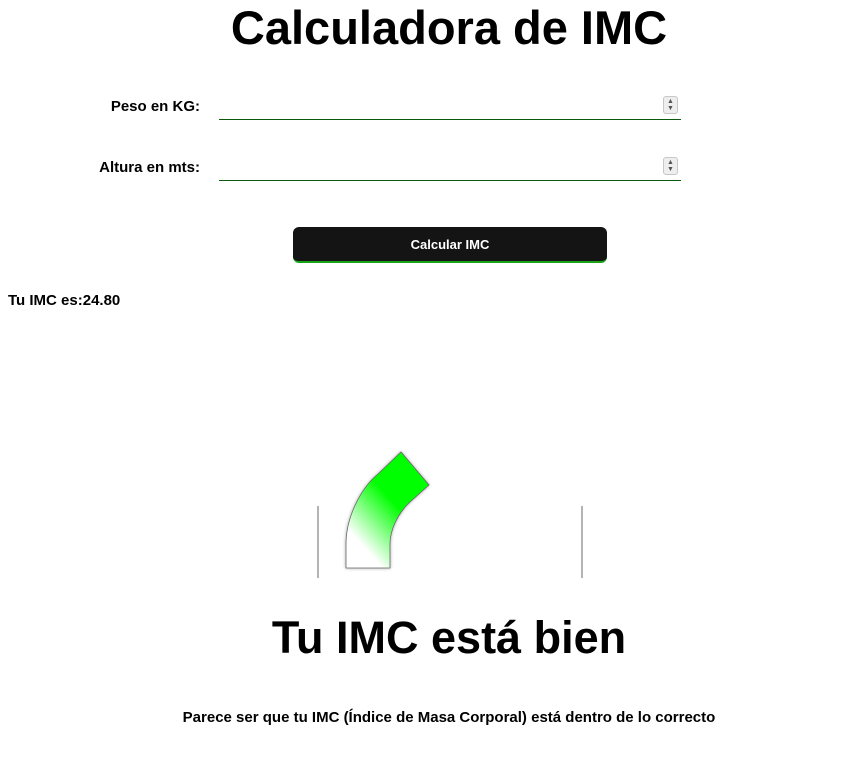 This screenshot has width=860, height=761. Describe the element at coordinates (155, 106) in the screenshot. I see `weight-label: Peso en KG:` at that location.